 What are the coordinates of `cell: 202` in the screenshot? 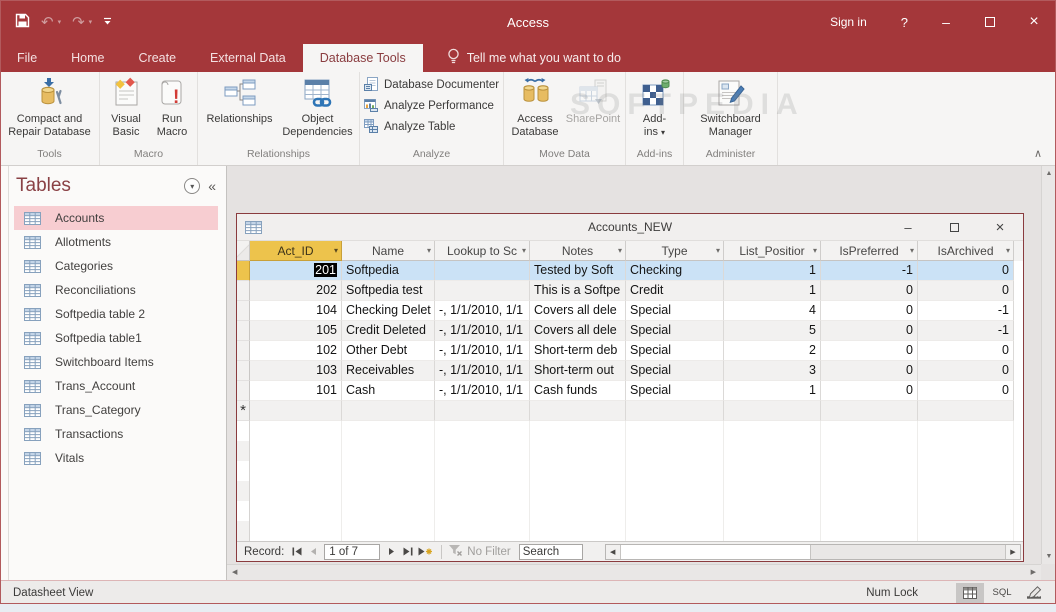 It's located at (296, 291).